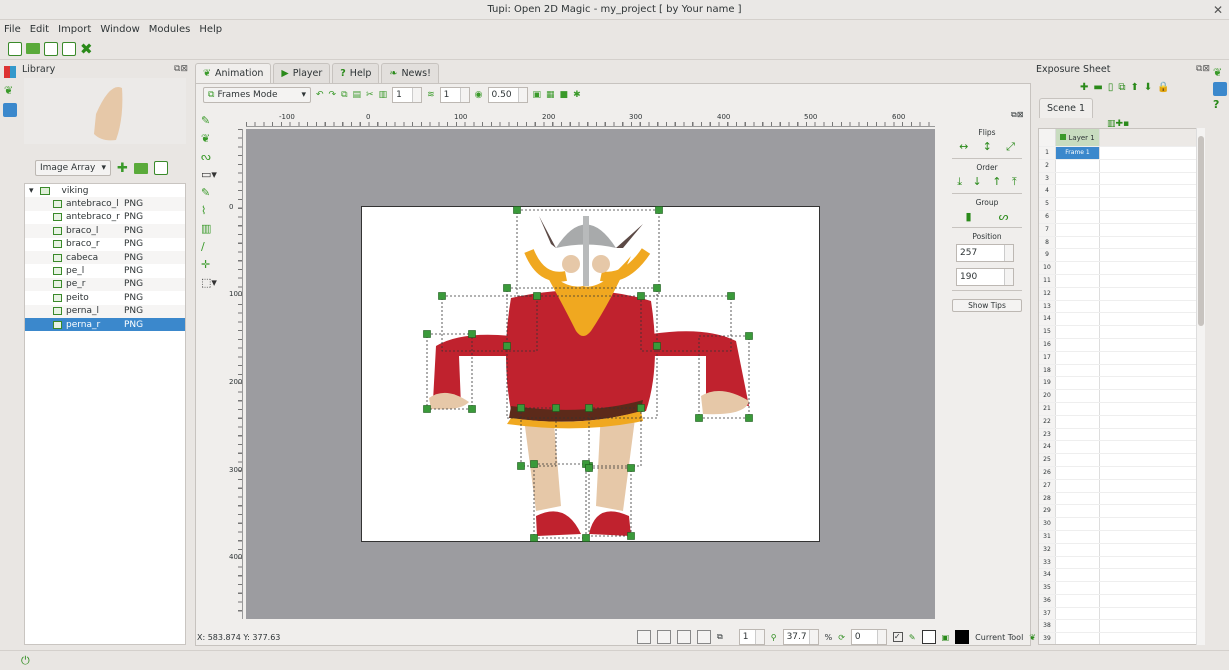 The height and width of the screenshot is (670, 1229). What do you see at coordinates (1121, 358) in the screenshot?
I see `sheet-row: 17` at bounding box center [1121, 358].